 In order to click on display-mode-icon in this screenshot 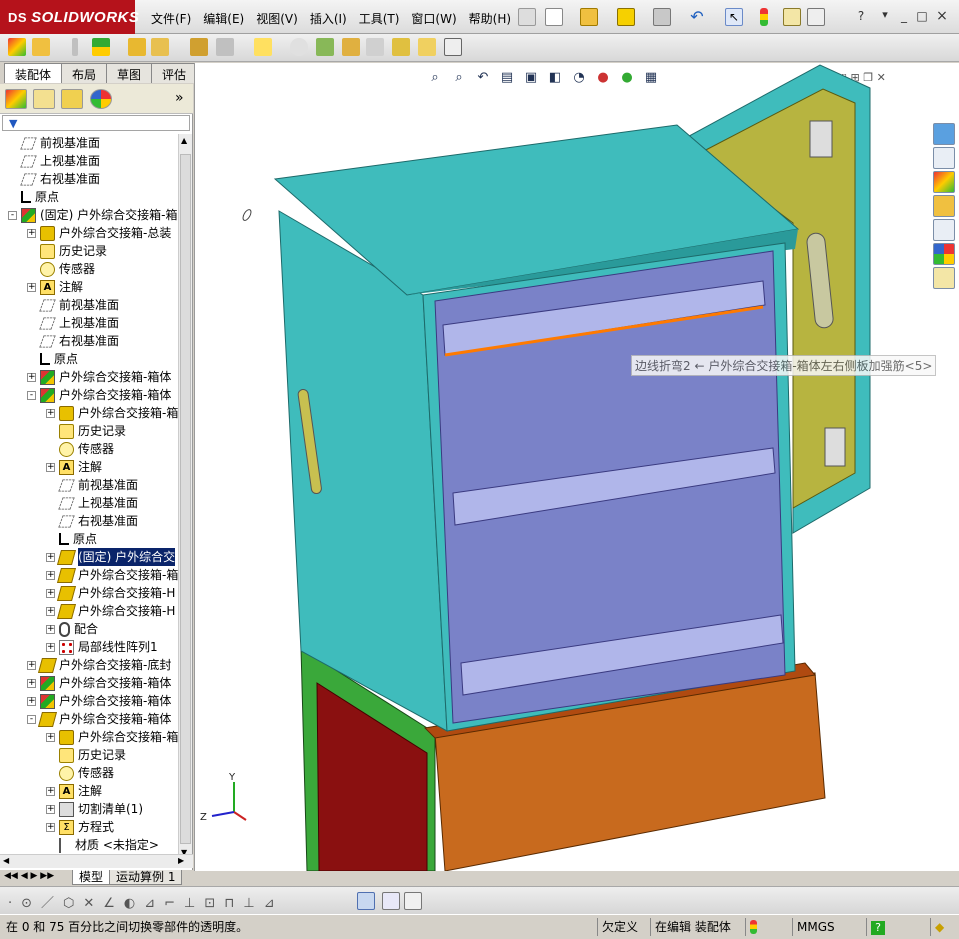, I will do `click(366, 901)`.